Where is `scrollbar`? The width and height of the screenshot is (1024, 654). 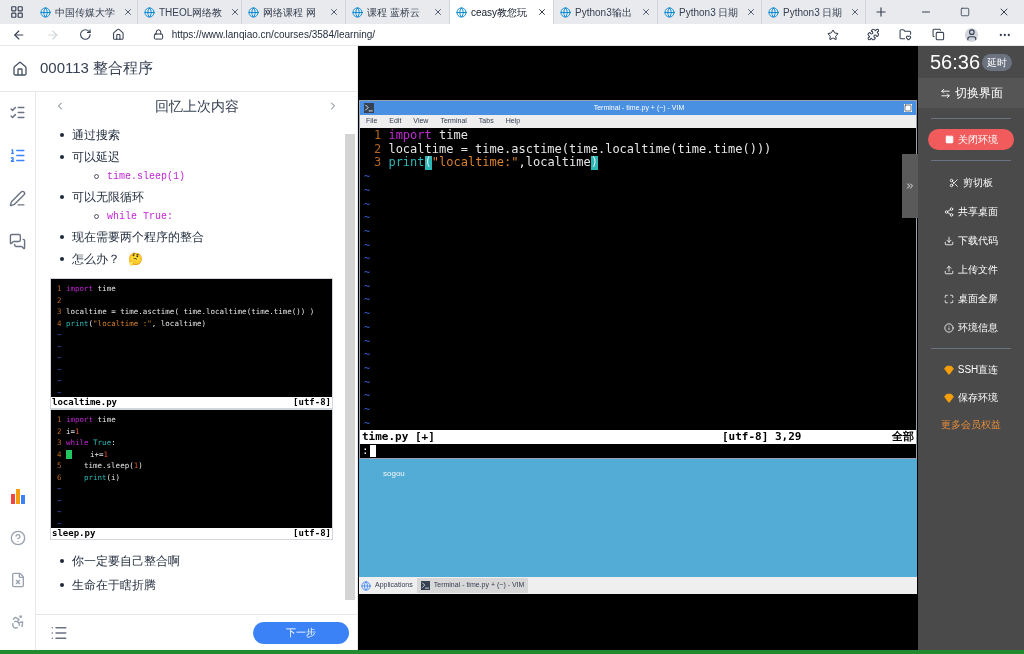
scrollbar is located at coordinates (350, 367).